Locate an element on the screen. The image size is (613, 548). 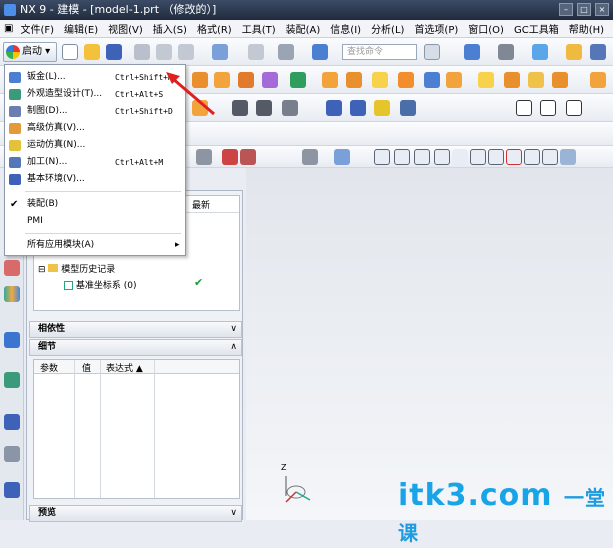
copy-icon is located at coordinates (164, 52).